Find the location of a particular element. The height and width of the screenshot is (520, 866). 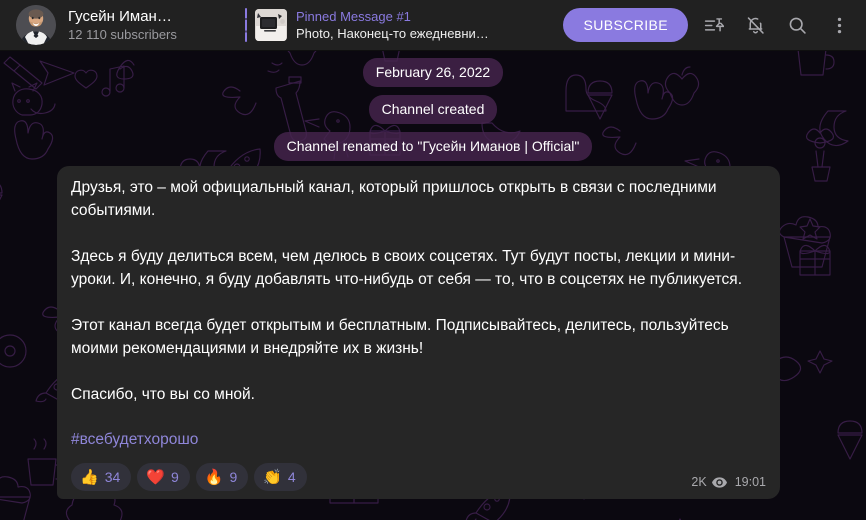

avatar is located at coordinates (36, 25).